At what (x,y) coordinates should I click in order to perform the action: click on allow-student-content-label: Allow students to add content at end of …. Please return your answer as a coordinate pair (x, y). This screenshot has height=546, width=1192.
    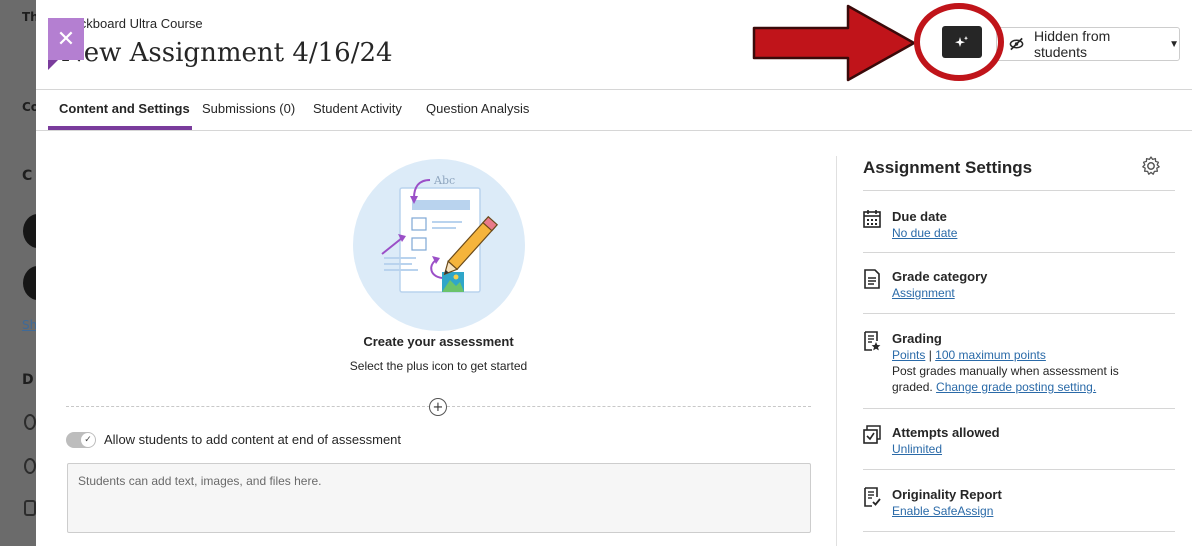
    Looking at the image, I should click on (253, 439).